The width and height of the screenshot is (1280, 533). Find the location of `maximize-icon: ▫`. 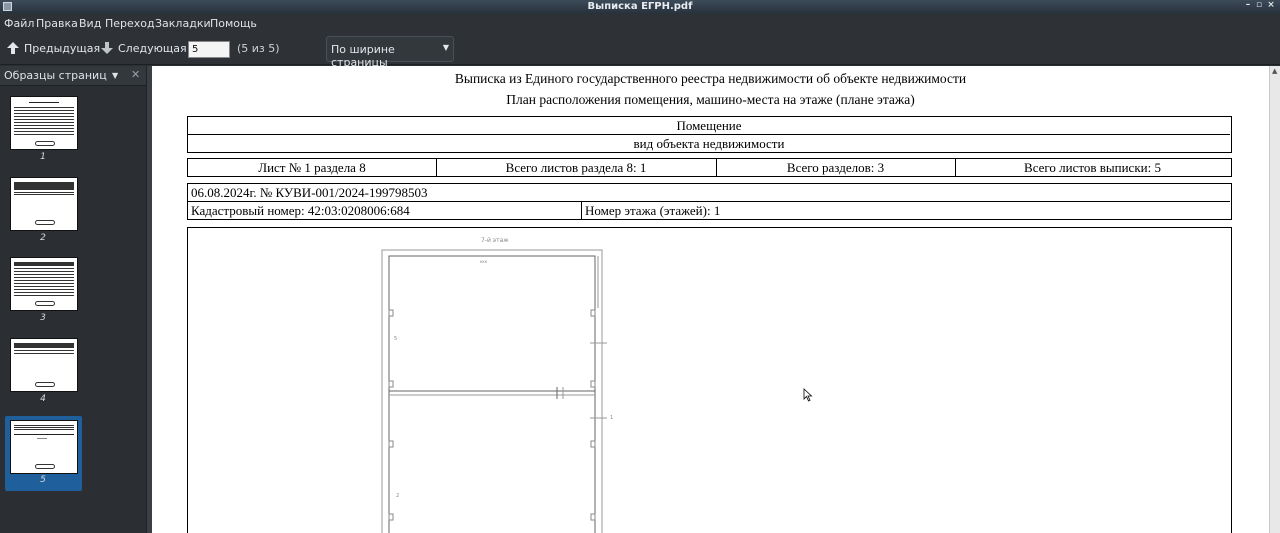

maximize-icon: ▫ is located at coordinates (1259, 5).